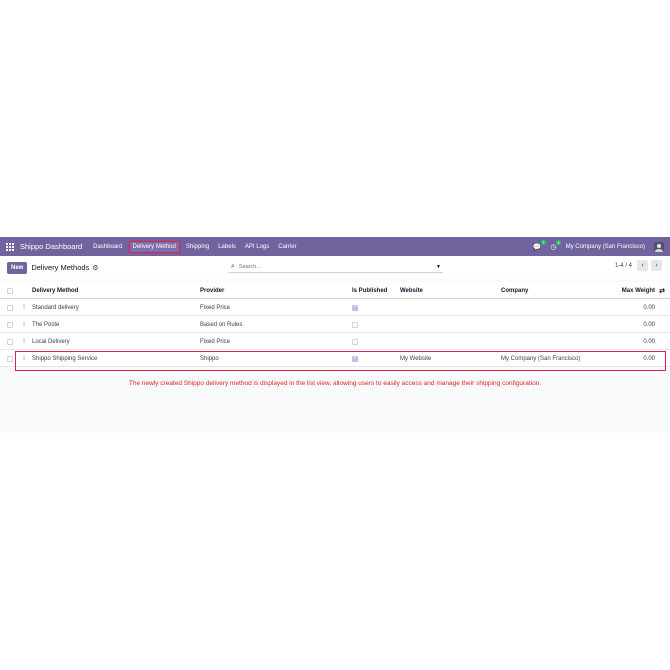 Image resolution: width=670 pixels, height=670 pixels. I want to click on nav-item-labels: Labels, so click(227, 247).